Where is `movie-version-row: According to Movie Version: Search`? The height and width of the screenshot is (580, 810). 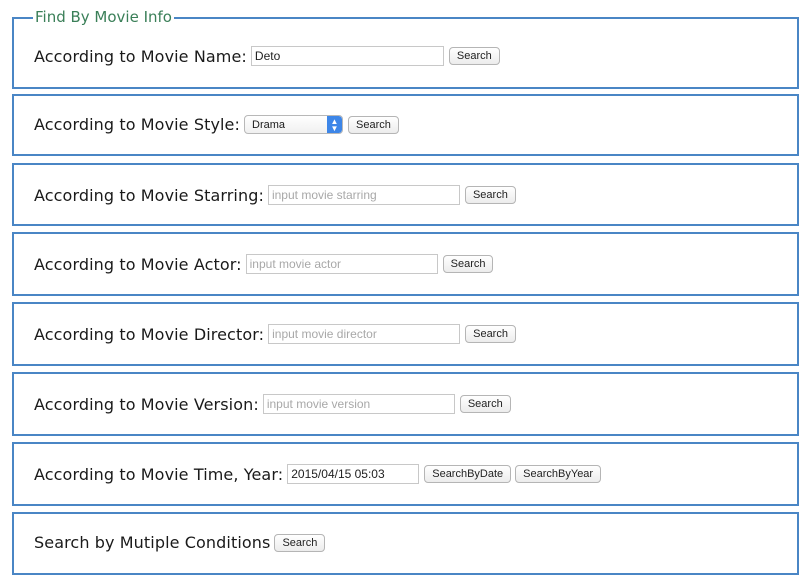 movie-version-row: According to Movie Version: Search is located at coordinates (274, 404).